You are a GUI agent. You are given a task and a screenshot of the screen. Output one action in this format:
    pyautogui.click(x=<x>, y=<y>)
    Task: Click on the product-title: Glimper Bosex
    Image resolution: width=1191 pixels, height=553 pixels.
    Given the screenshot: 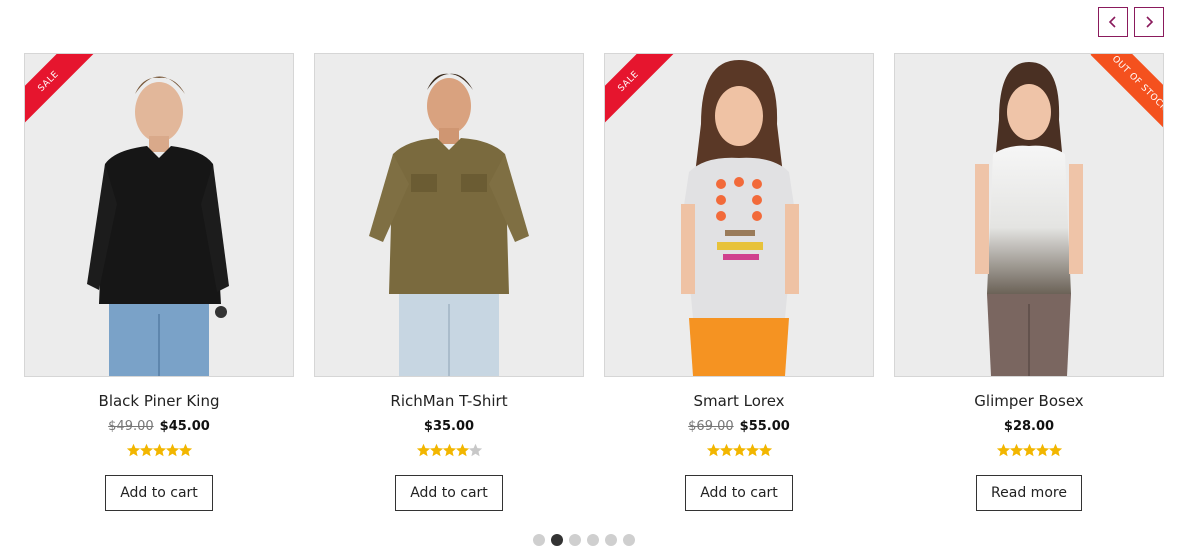 What is the action you would take?
    pyautogui.click(x=1029, y=402)
    